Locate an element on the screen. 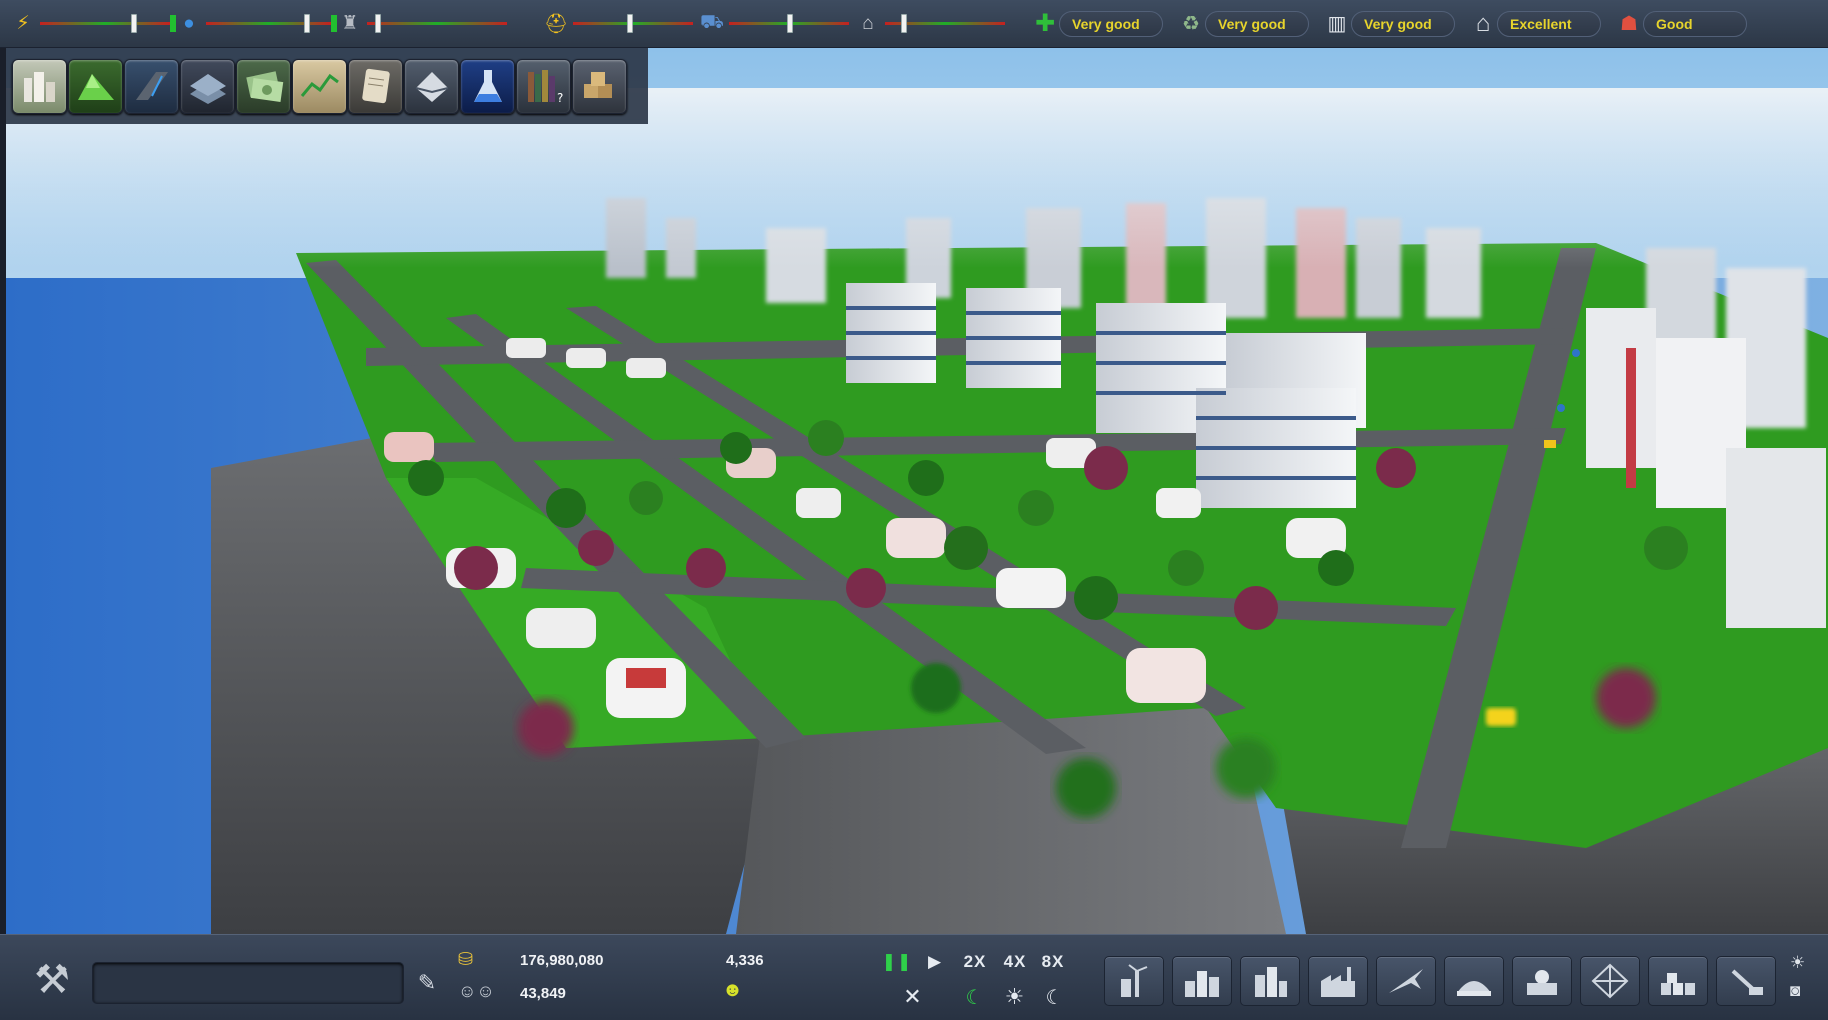 The width and height of the screenshot is (1828, 1020). education-meter: ⌂ is located at coordinates (933, 24).